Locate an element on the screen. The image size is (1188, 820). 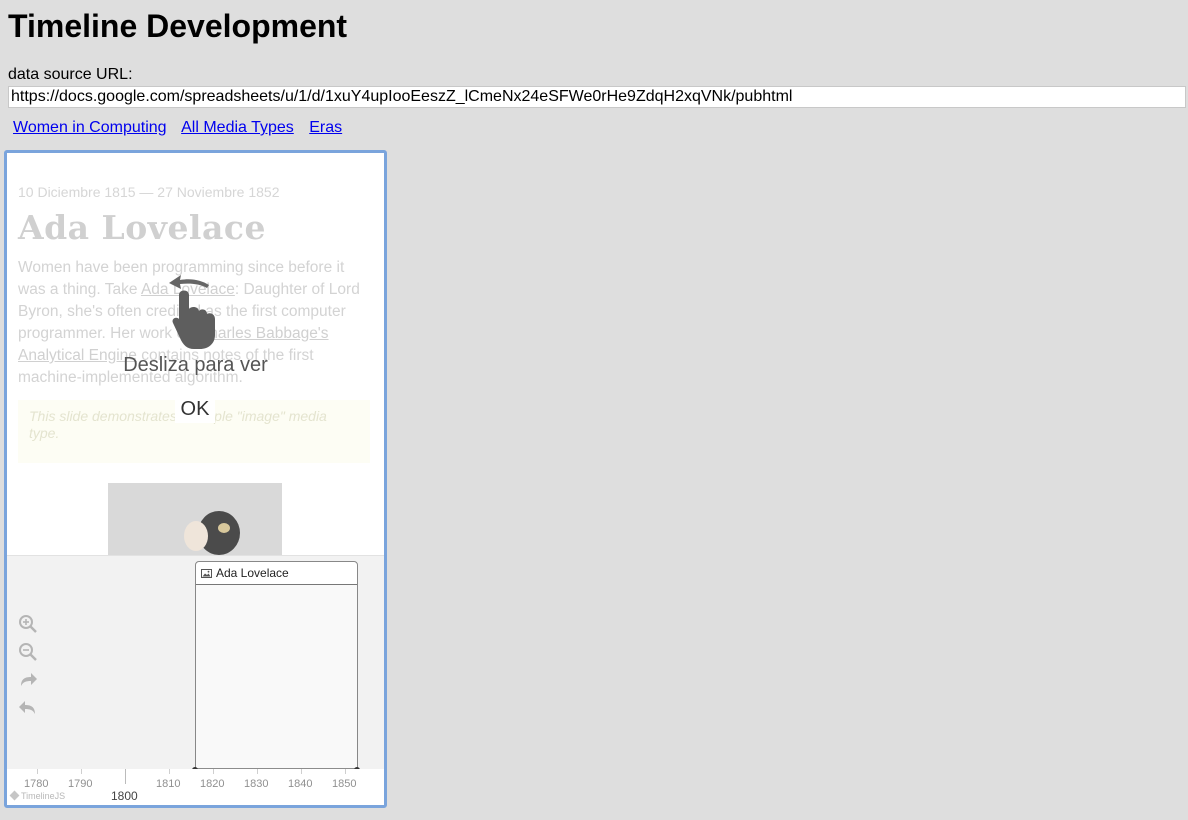
timeline-navigation: Ada Lovelace is located at coordinates (195, 664).